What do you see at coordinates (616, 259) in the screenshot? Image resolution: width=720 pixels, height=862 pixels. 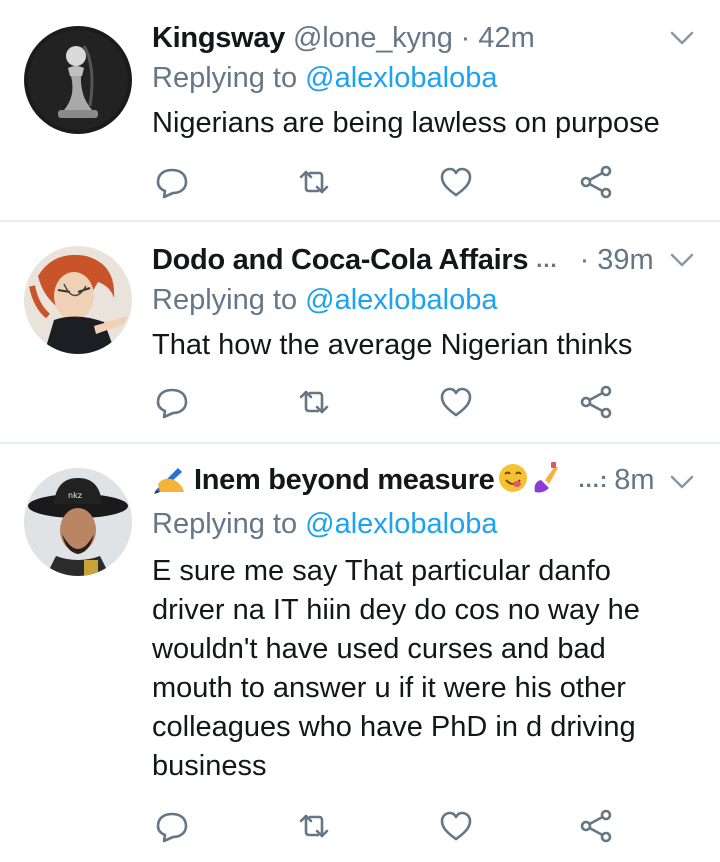 I see `timestamp: · 39m` at bounding box center [616, 259].